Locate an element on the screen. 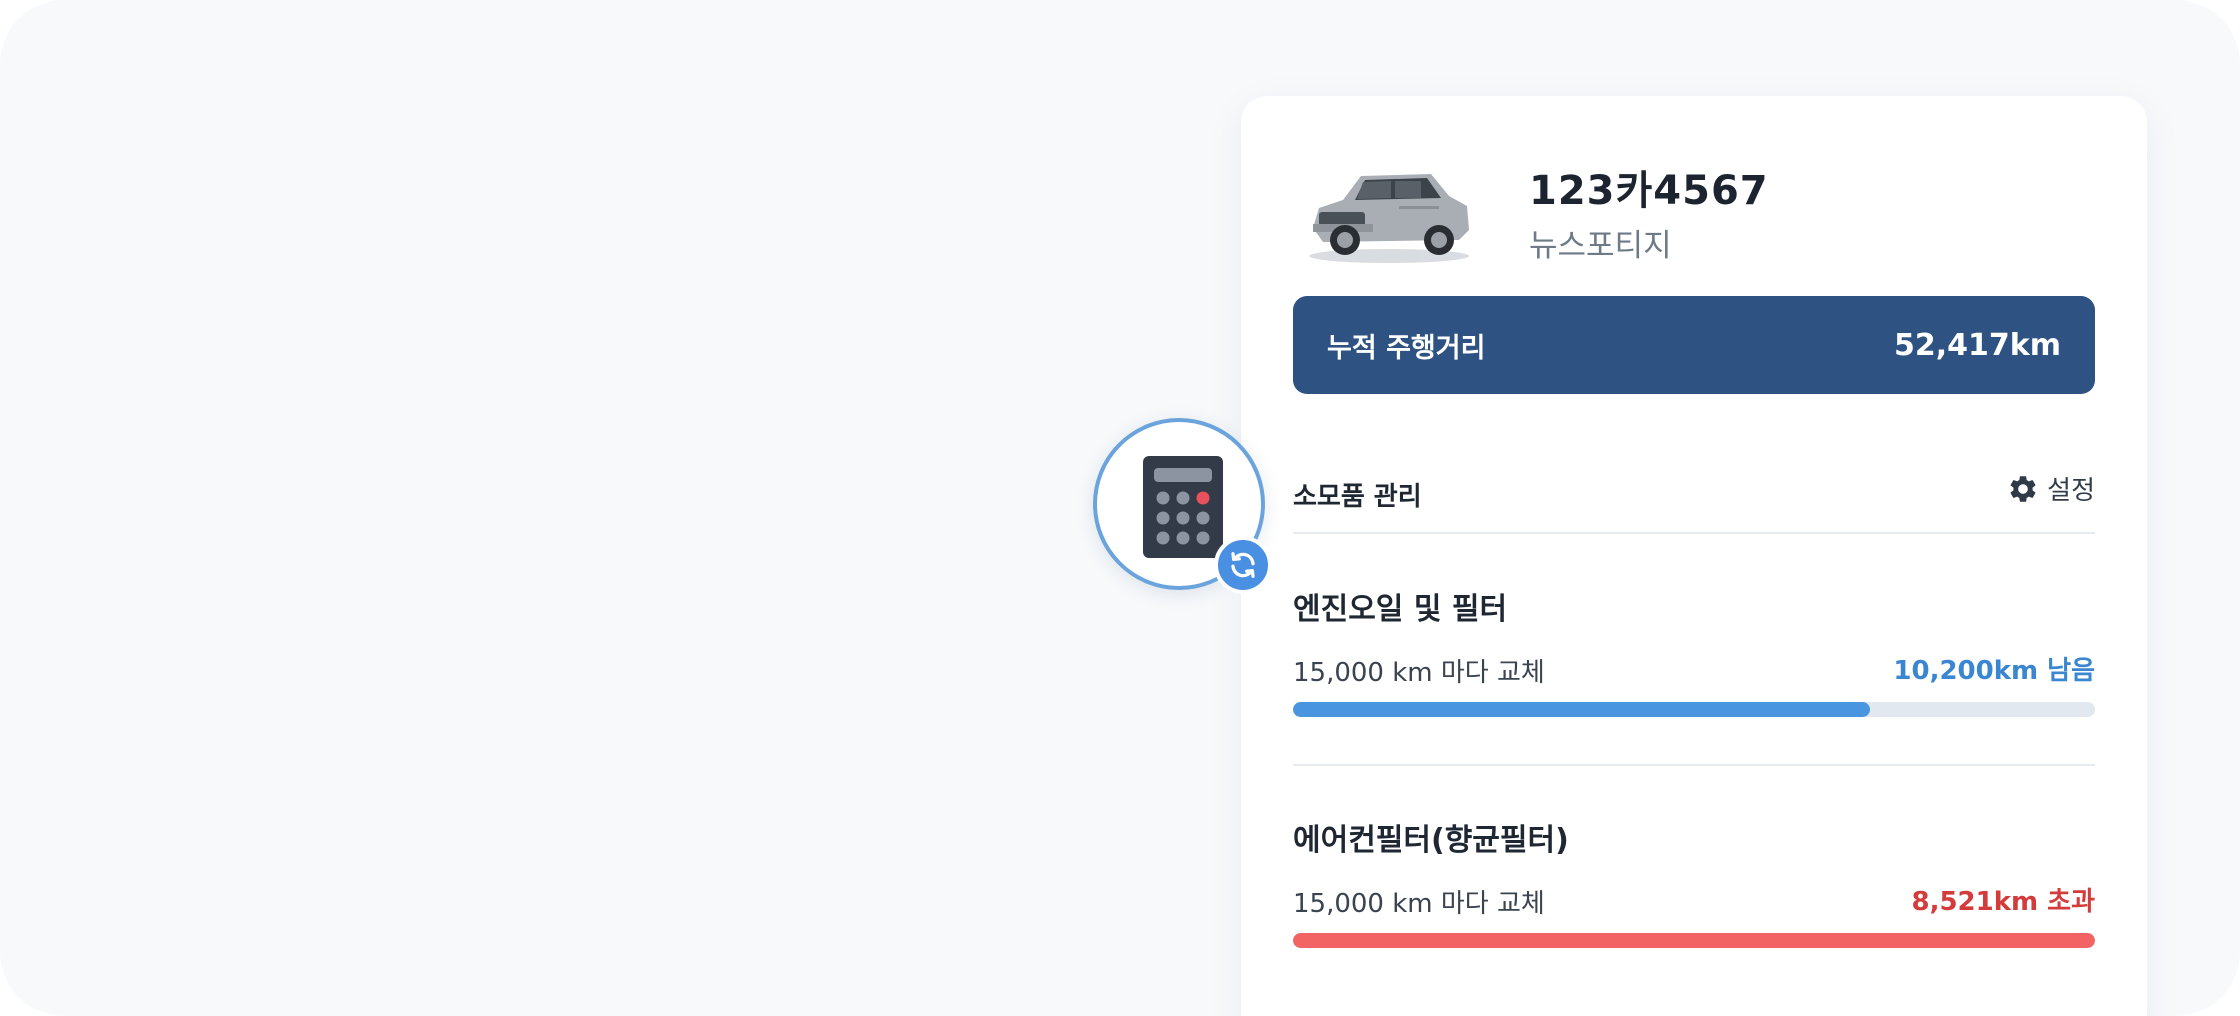 The image size is (2240, 1016). vehicle-plate: 123카4567 is located at coordinates (1649, 191).